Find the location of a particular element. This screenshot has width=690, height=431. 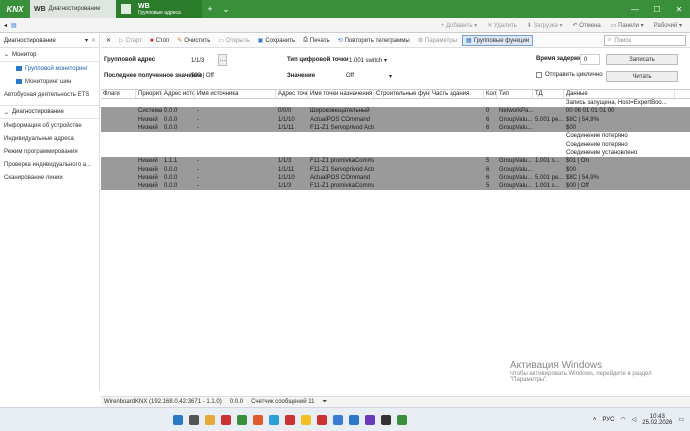

column-header: Приорите is located at coordinates (149, 94).